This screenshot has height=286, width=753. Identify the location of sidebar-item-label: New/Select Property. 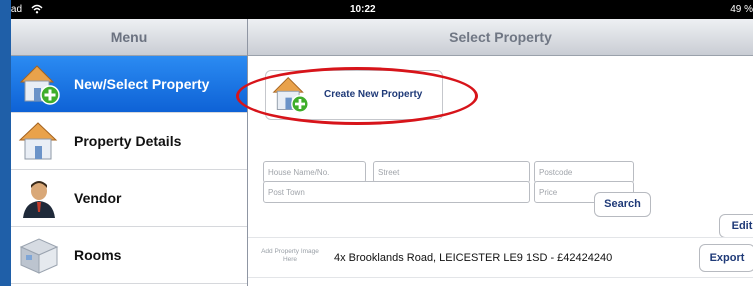
(142, 84).